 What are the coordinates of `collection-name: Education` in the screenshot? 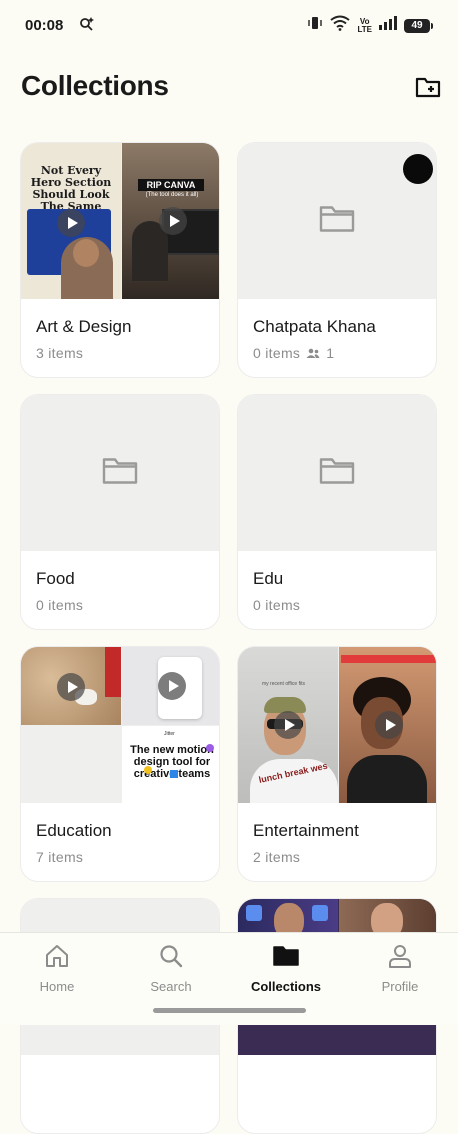 It's located at (74, 830).